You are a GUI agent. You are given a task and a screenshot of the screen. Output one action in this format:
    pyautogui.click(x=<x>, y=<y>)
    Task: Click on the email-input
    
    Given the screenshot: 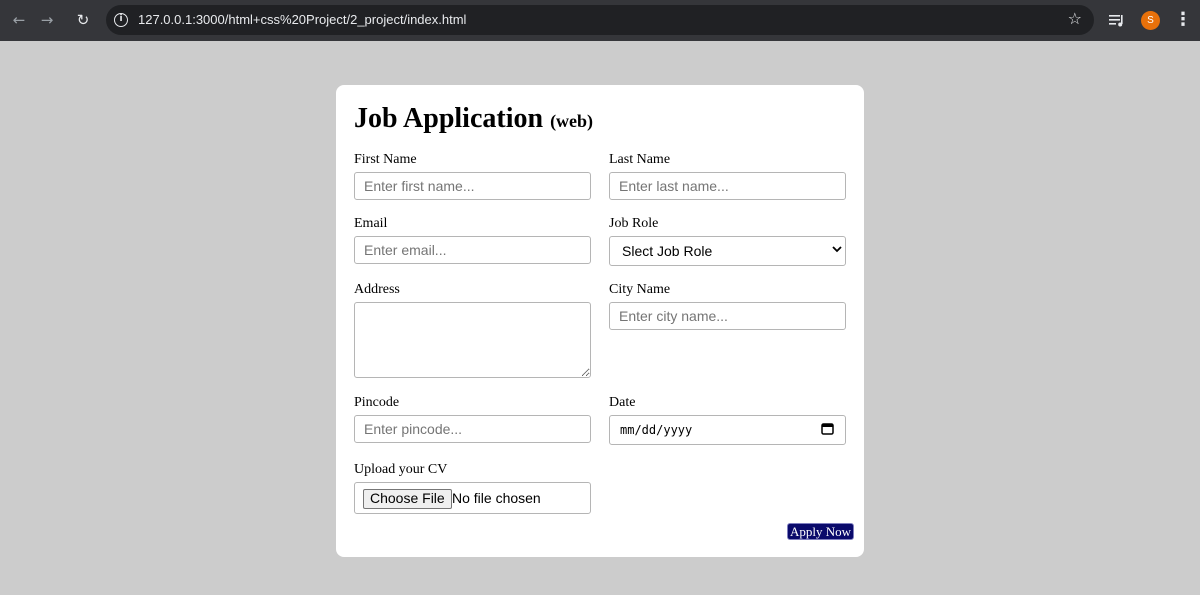 What is the action you would take?
    pyautogui.click(x=472, y=250)
    